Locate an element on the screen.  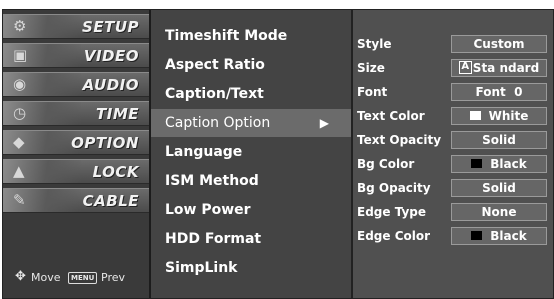
size-label: Size is located at coordinates (371, 68).